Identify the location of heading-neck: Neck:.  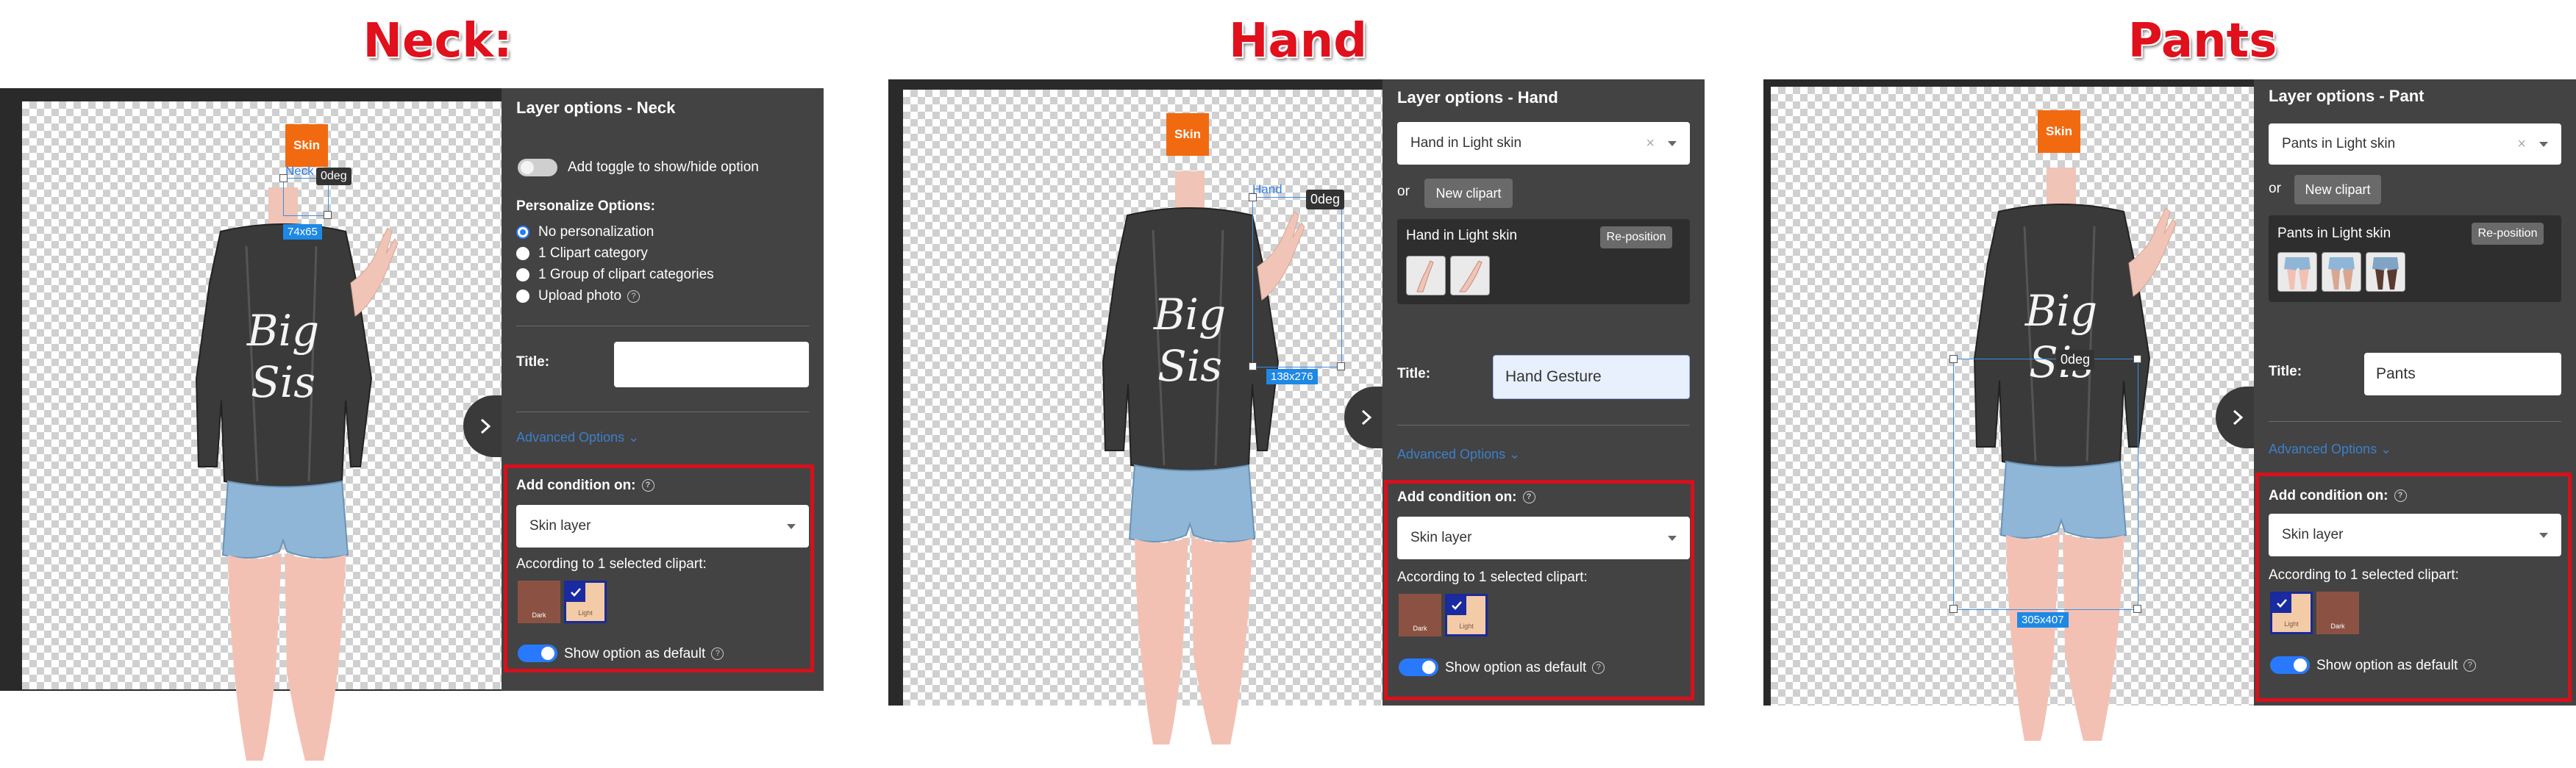
(438, 41).